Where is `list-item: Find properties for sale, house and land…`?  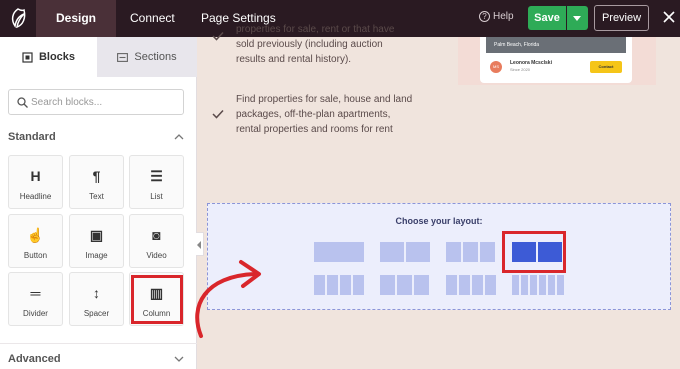 list-item: Find properties for sale, house and land… is located at coordinates (313, 114).